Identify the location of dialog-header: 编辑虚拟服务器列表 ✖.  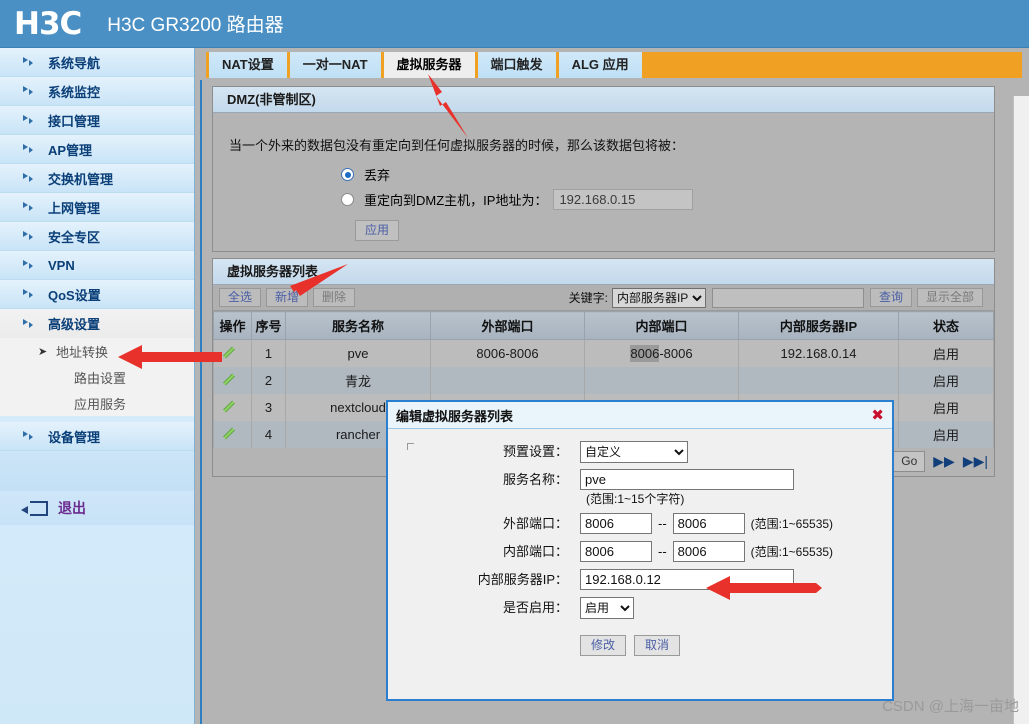
(640, 415).